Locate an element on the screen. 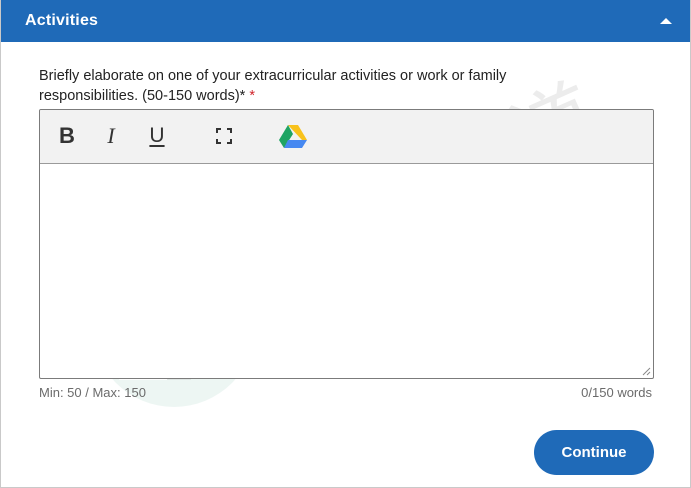  fullscreen-icon is located at coordinates (224, 136).